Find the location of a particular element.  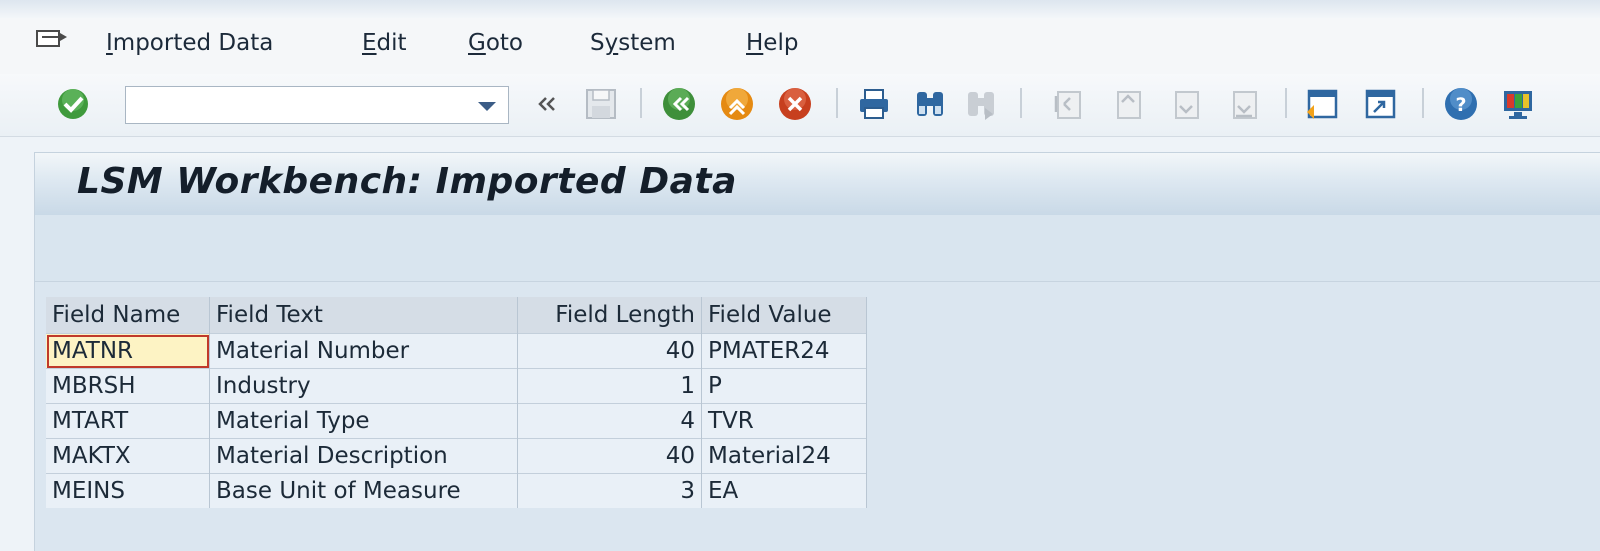

field-value-cell: Material24 is located at coordinates (784, 456).